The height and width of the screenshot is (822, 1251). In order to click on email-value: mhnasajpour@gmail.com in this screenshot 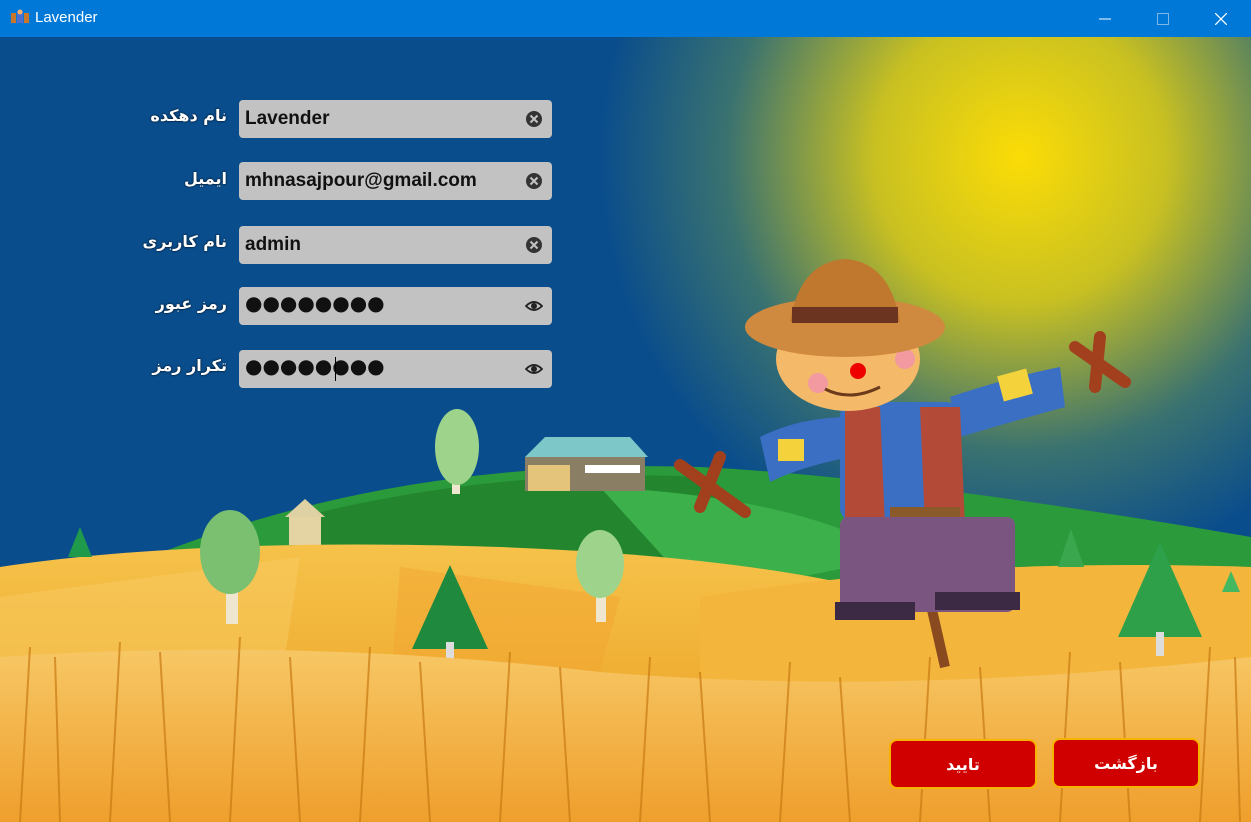, I will do `click(361, 180)`.